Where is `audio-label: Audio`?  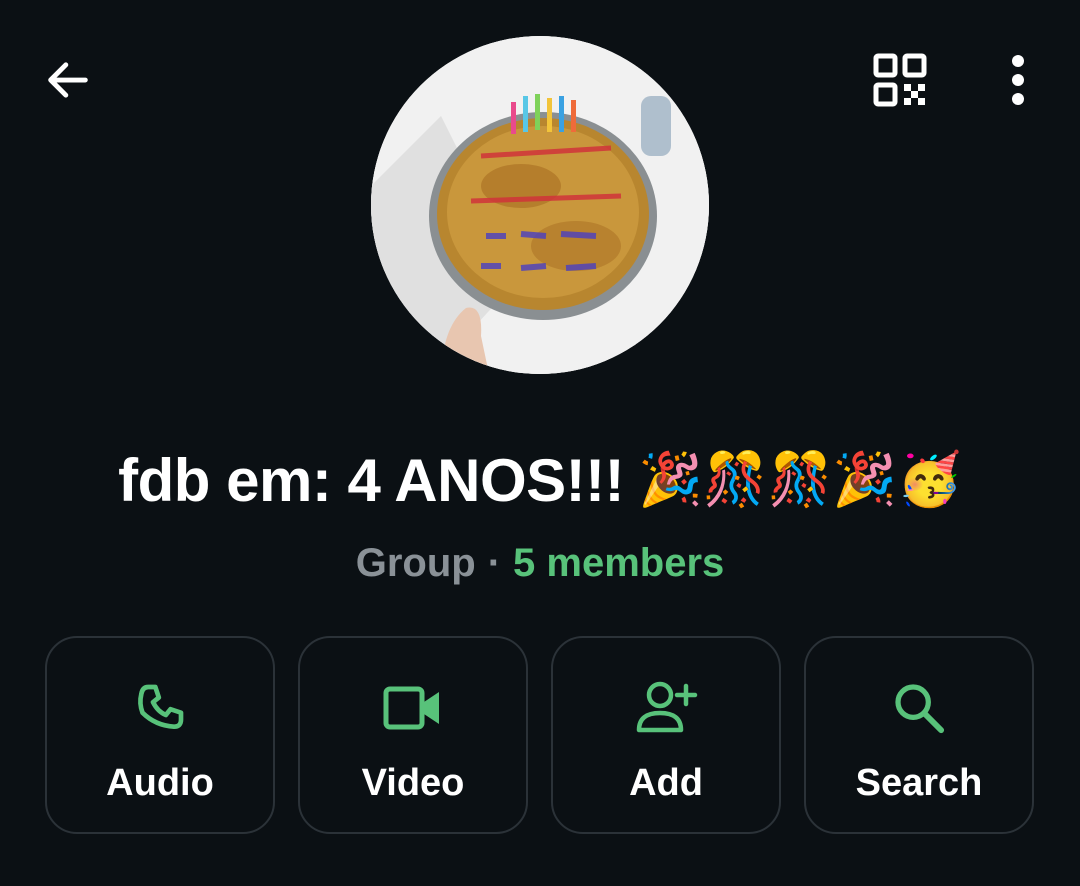 audio-label: Audio is located at coordinates (160, 783).